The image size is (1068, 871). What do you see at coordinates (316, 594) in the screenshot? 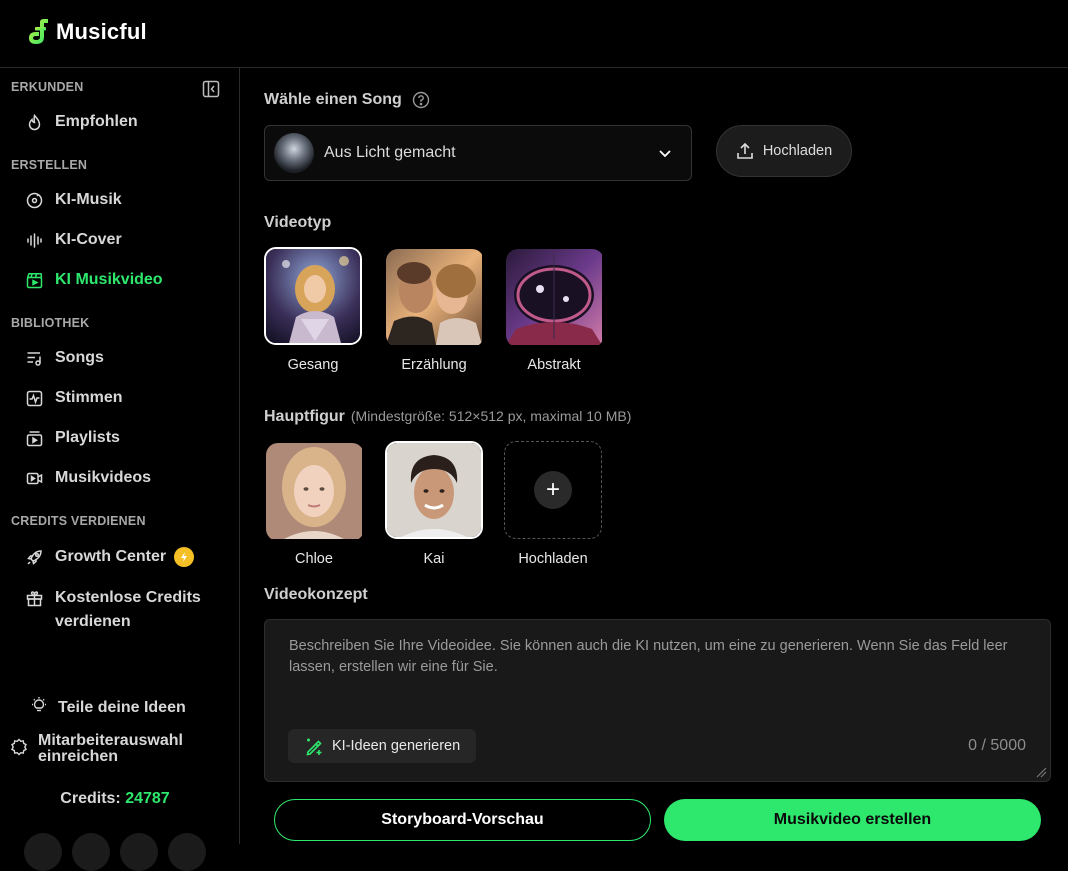
I see `video-concept-label: Videokonzept` at bounding box center [316, 594].